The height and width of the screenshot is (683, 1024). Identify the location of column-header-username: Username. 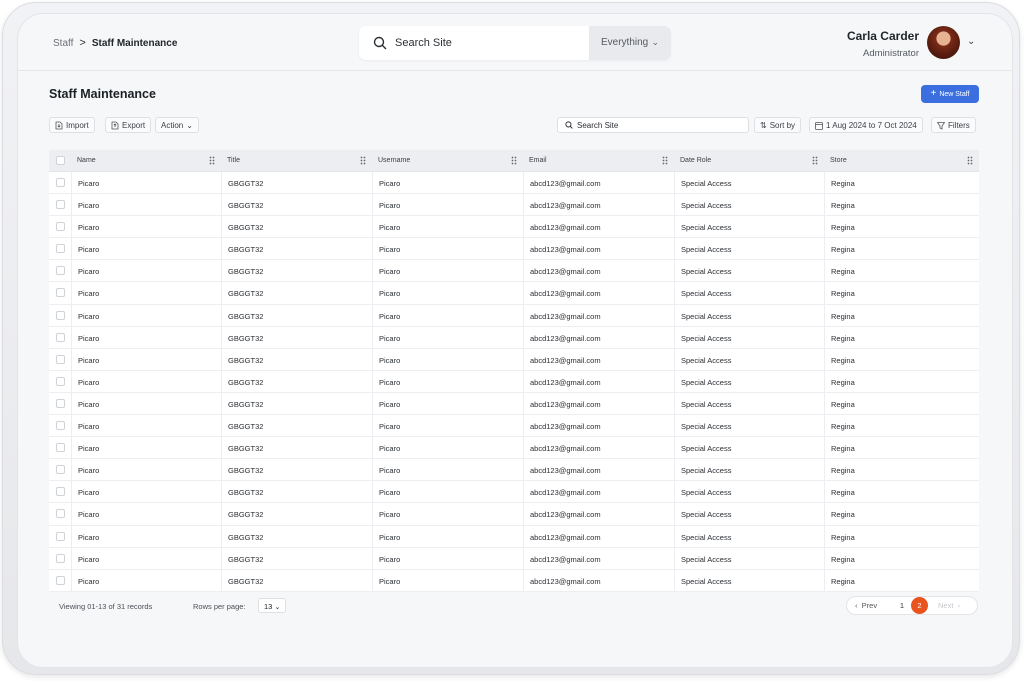
(447, 161).